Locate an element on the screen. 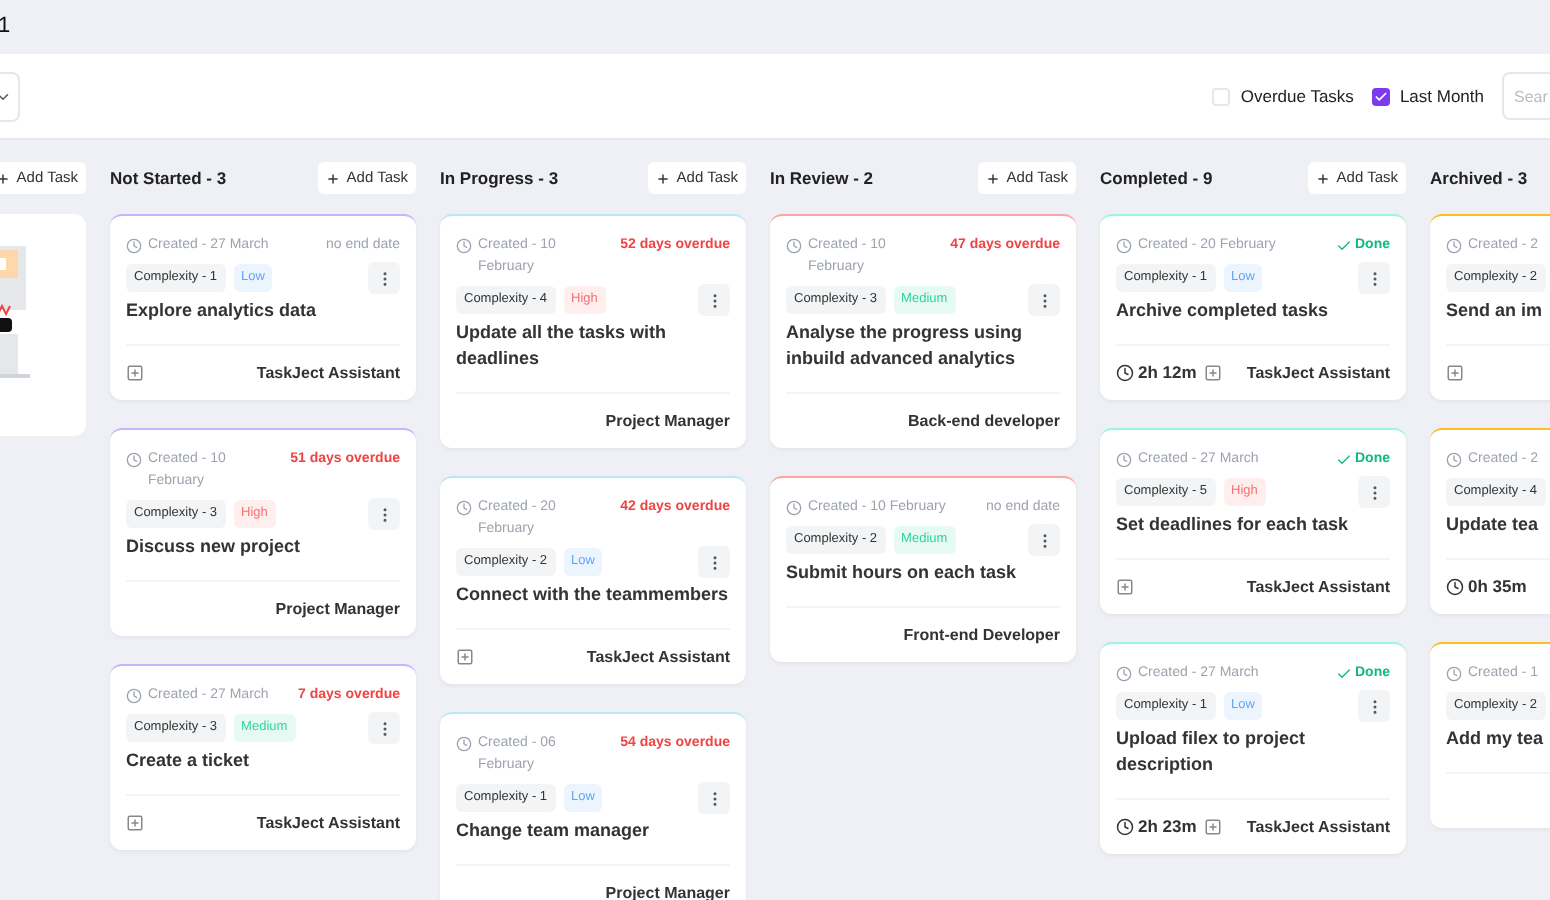 The width and height of the screenshot is (1550, 900). time-spent: 0h 35m is located at coordinates (1497, 587).